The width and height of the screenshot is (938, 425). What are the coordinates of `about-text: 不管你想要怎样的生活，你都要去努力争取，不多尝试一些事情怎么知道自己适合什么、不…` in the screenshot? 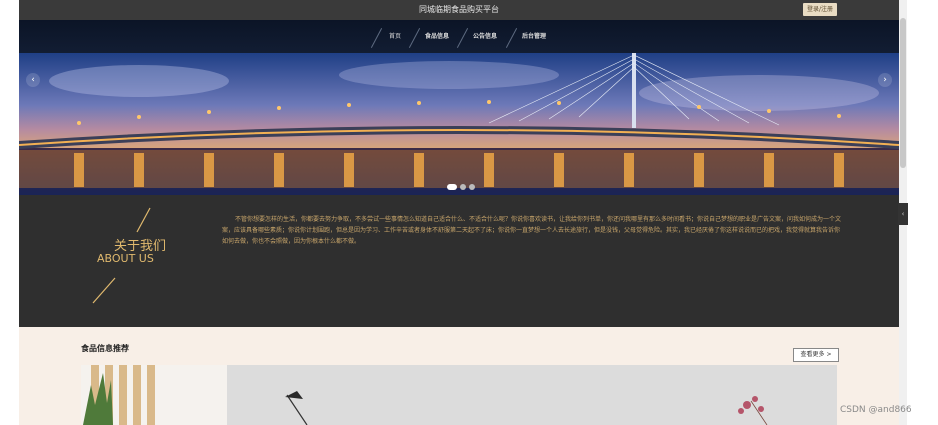 It's located at (532, 230).